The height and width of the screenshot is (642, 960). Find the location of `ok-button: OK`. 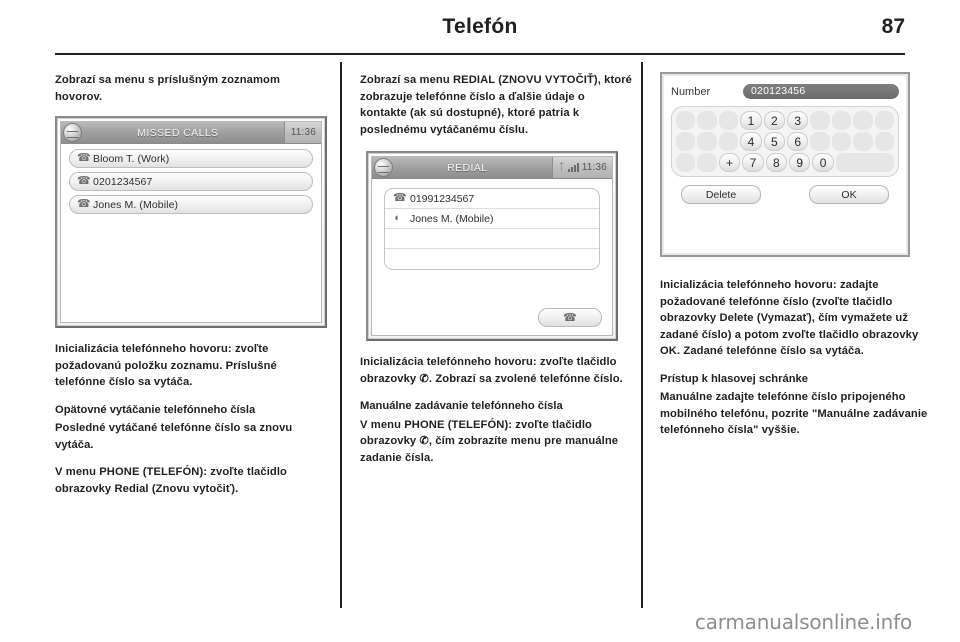

ok-button: OK is located at coordinates (849, 194).